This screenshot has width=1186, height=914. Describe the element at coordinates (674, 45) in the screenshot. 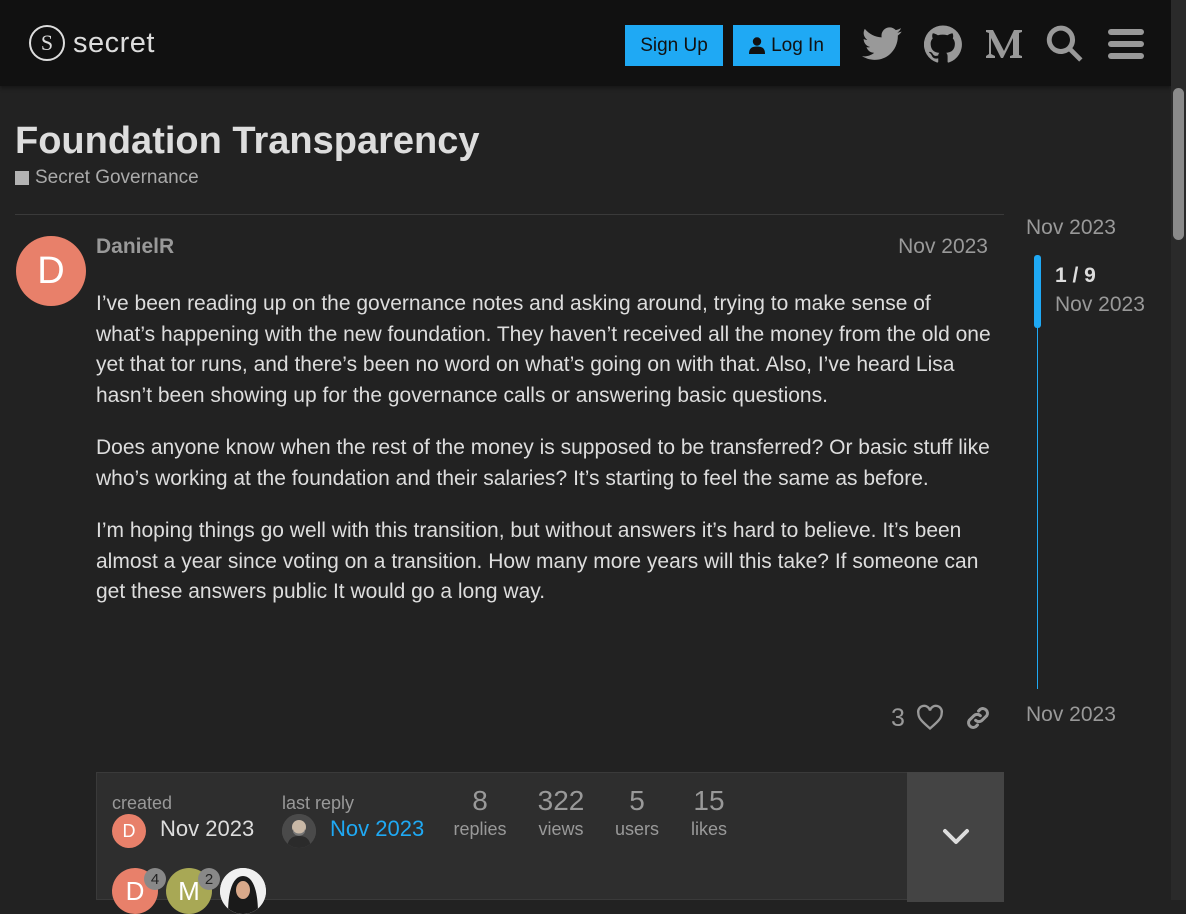

I see `sign-up-button: Sign Up` at that location.